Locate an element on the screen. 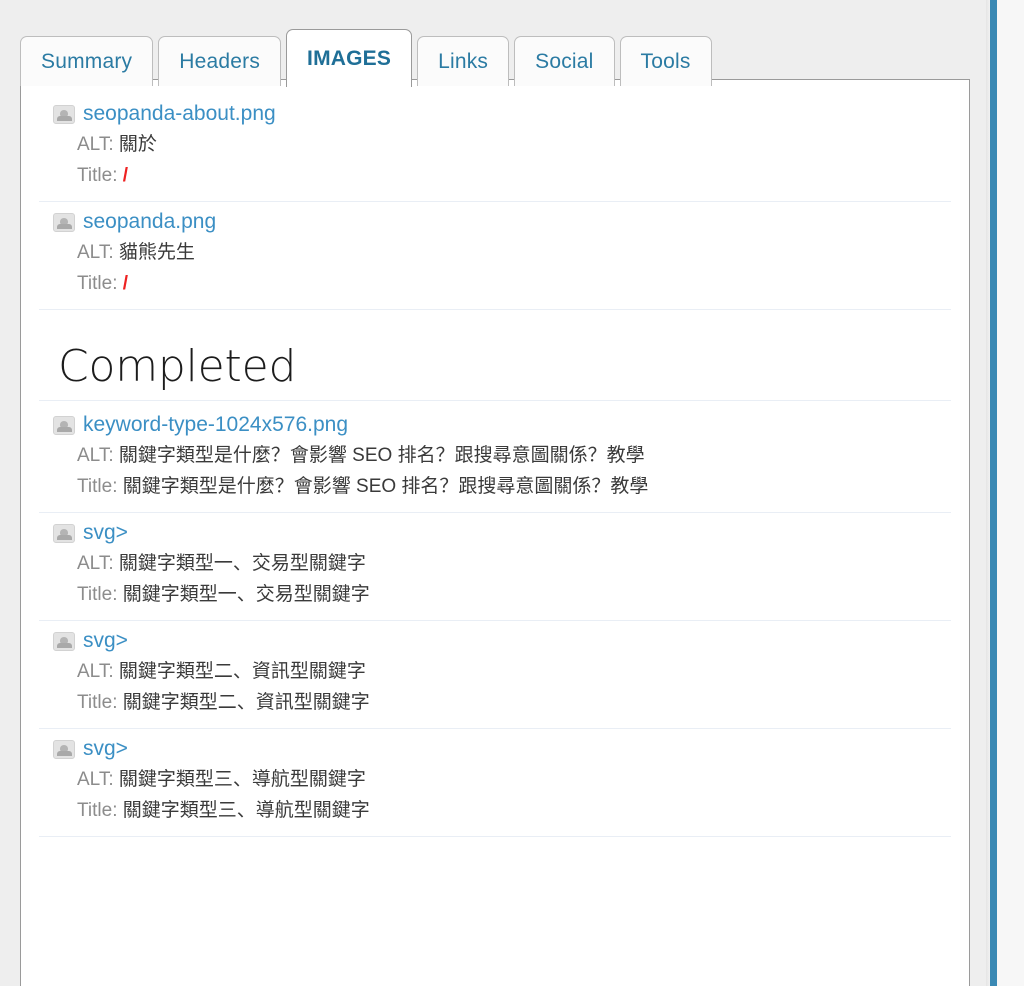 The image size is (1024, 986). title-value: 關鍵字類型三、導航型關鍵字 is located at coordinates (246, 811).